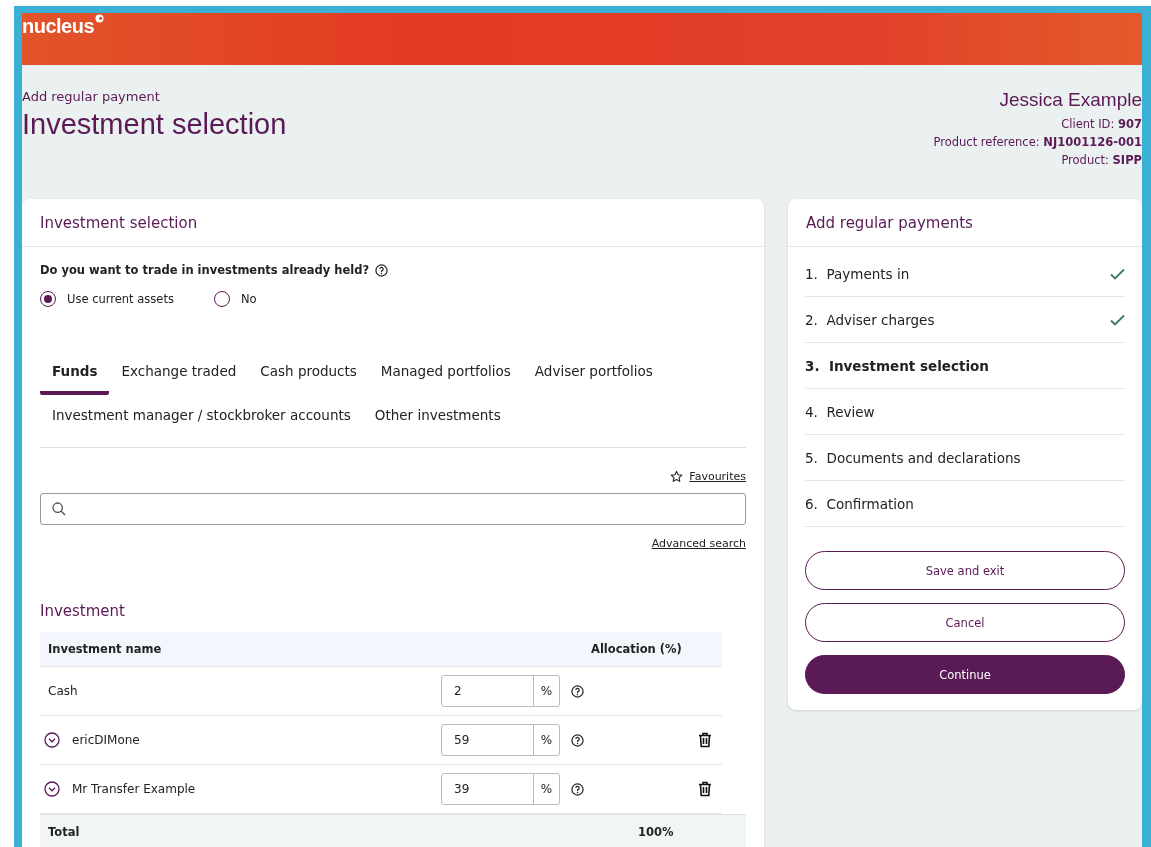 Image resolution: width=1151 pixels, height=847 pixels. I want to click on step-item: 2. Adviser charges, so click(965, 320).